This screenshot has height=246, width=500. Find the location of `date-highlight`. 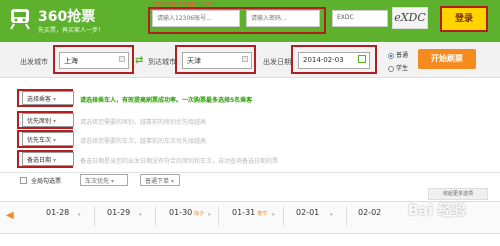

date-highlight is located at coordinates (334, 59).